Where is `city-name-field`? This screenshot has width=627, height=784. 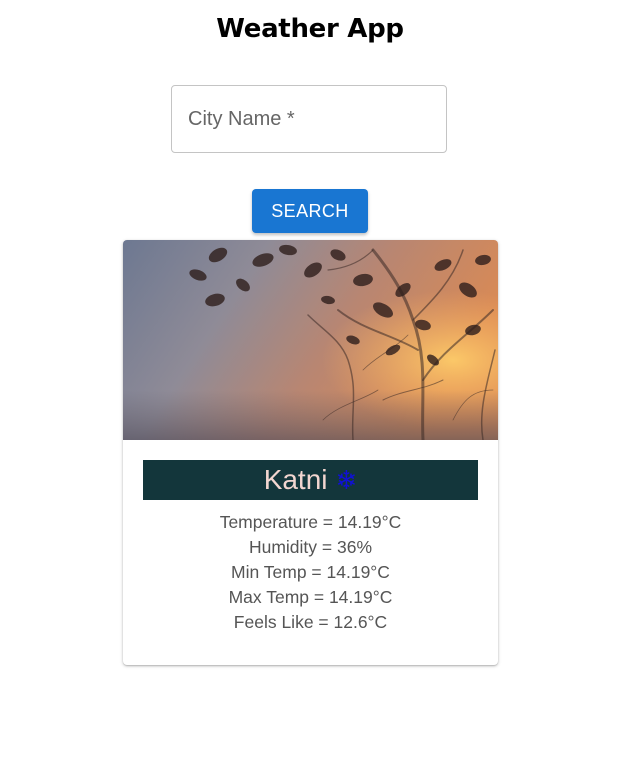 city-name-field is located at coordinates (309, 119).